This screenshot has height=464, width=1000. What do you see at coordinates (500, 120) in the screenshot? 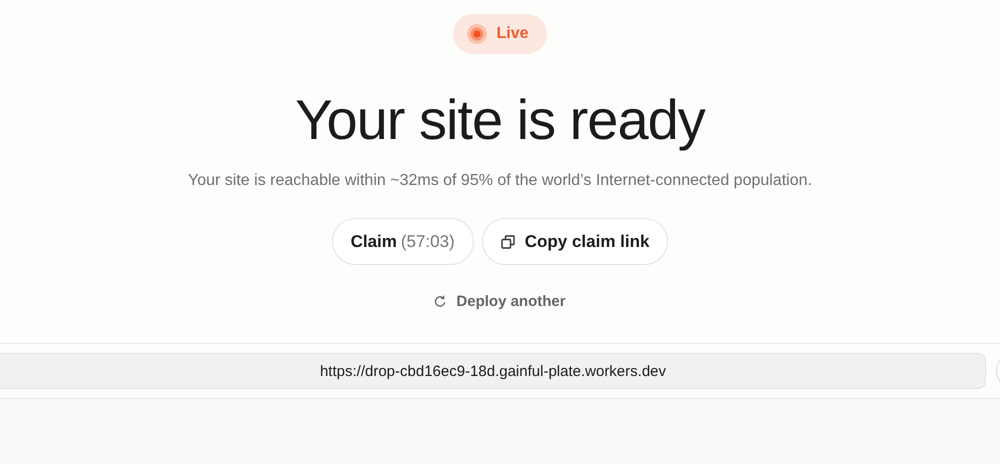
I see `page-title: Your site is ready` at bounding box center [500, 120].